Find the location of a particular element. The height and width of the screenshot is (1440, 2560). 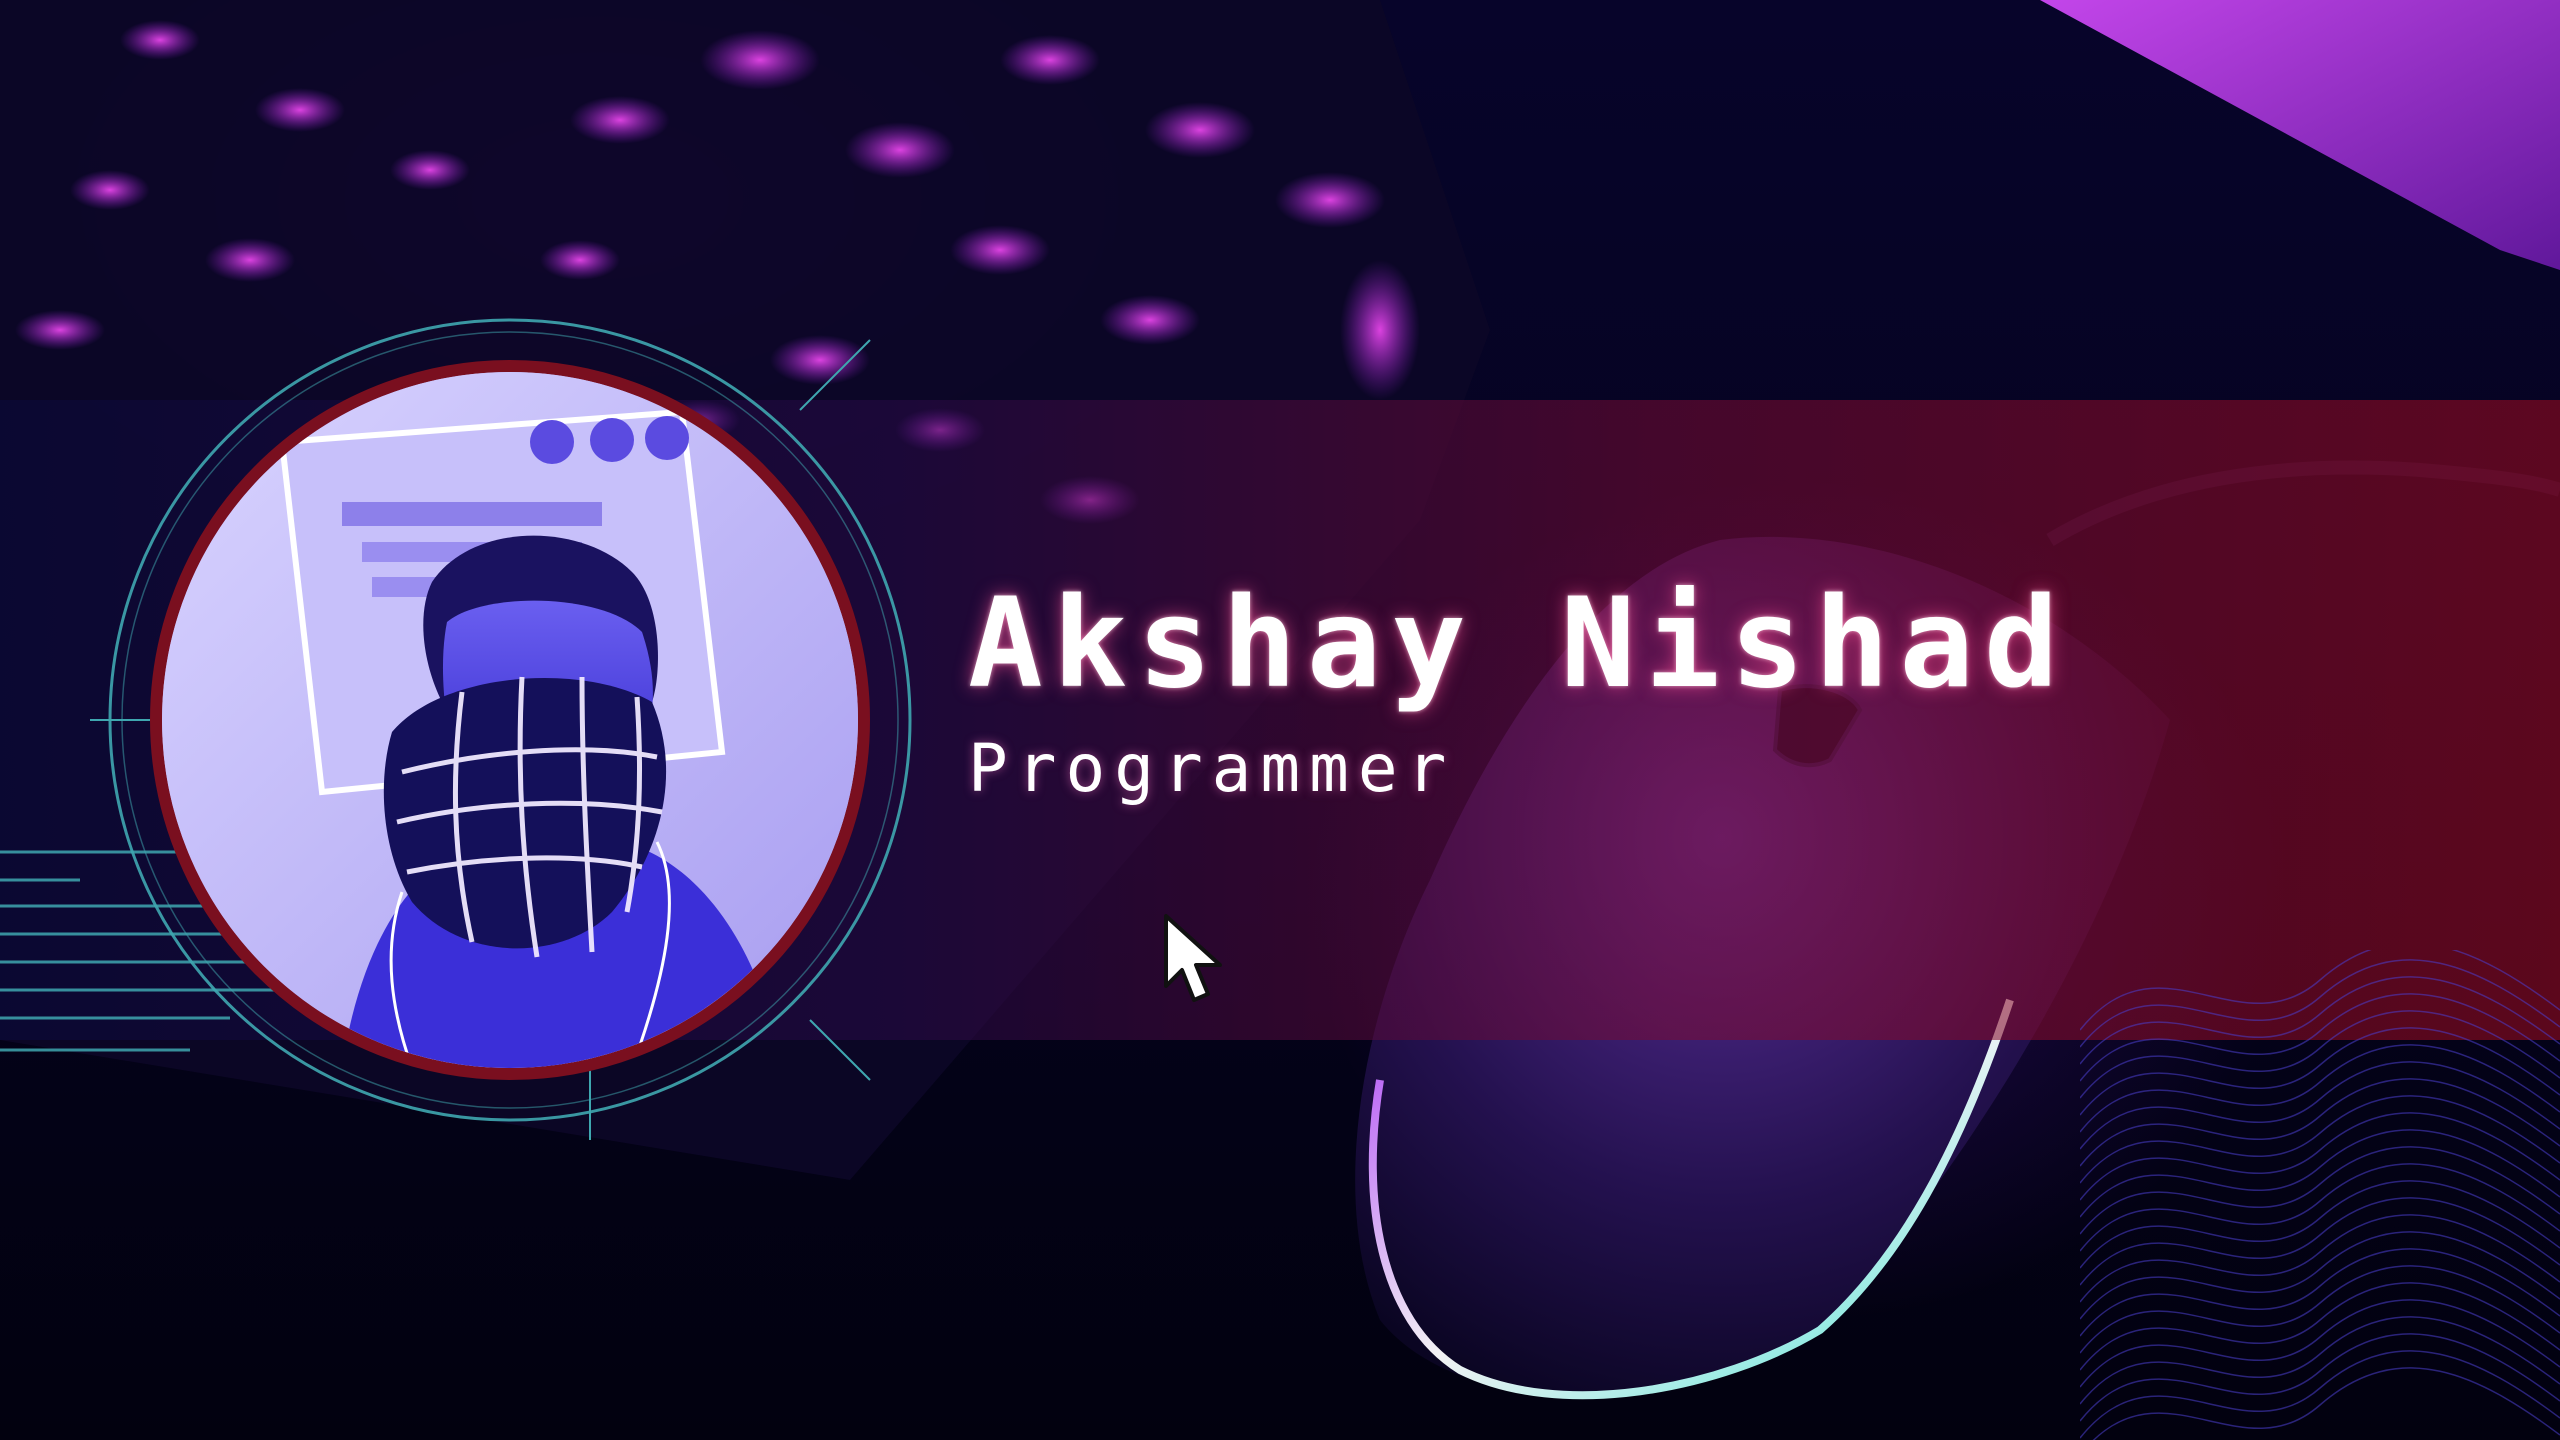

mousepad-glow is located at coordinates (2300, 135).